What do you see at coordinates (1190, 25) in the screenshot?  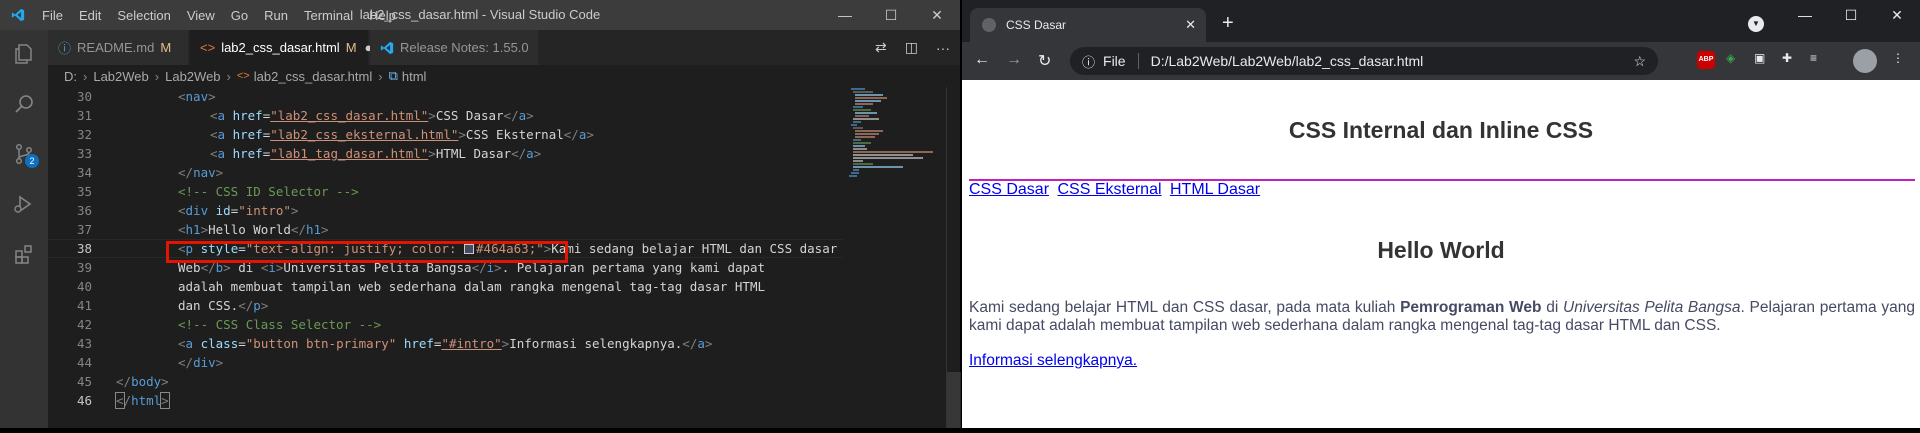 I see `close-tab-icon: ✕` at bounding box center [1190, 25].